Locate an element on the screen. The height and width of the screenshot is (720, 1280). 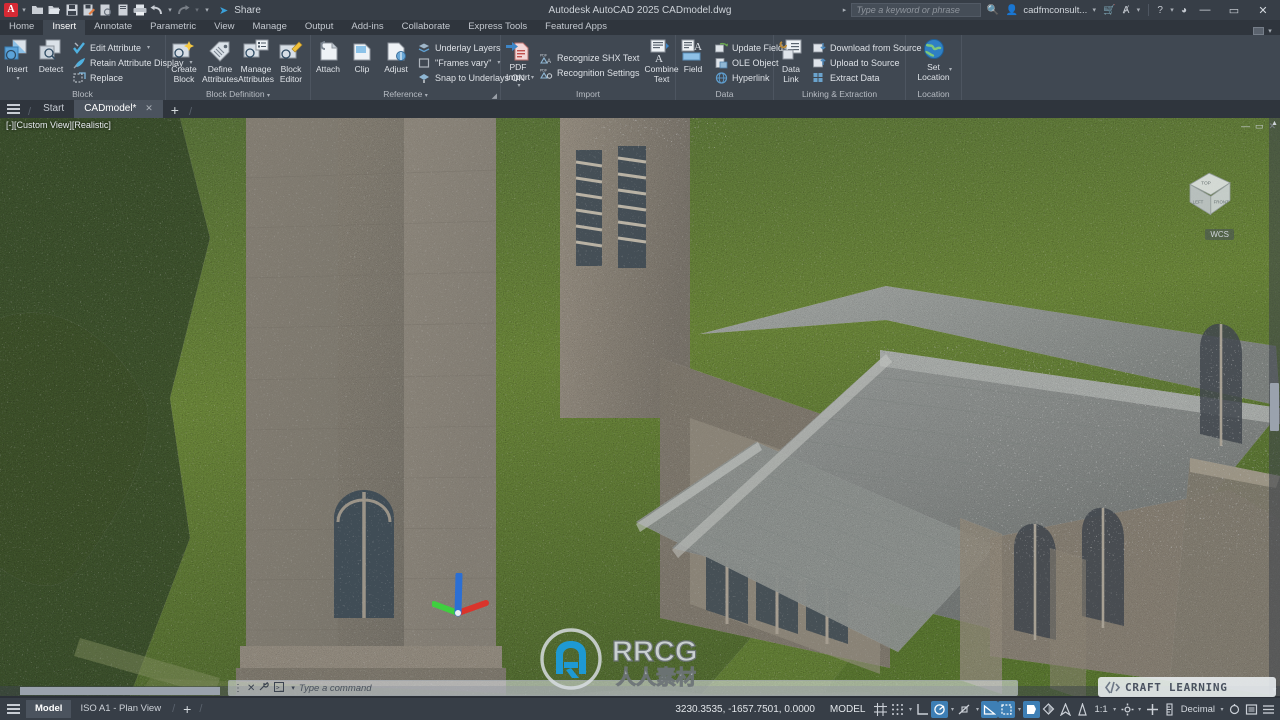
annotation-visibility-toggle is located at coordinates (1082, 709).